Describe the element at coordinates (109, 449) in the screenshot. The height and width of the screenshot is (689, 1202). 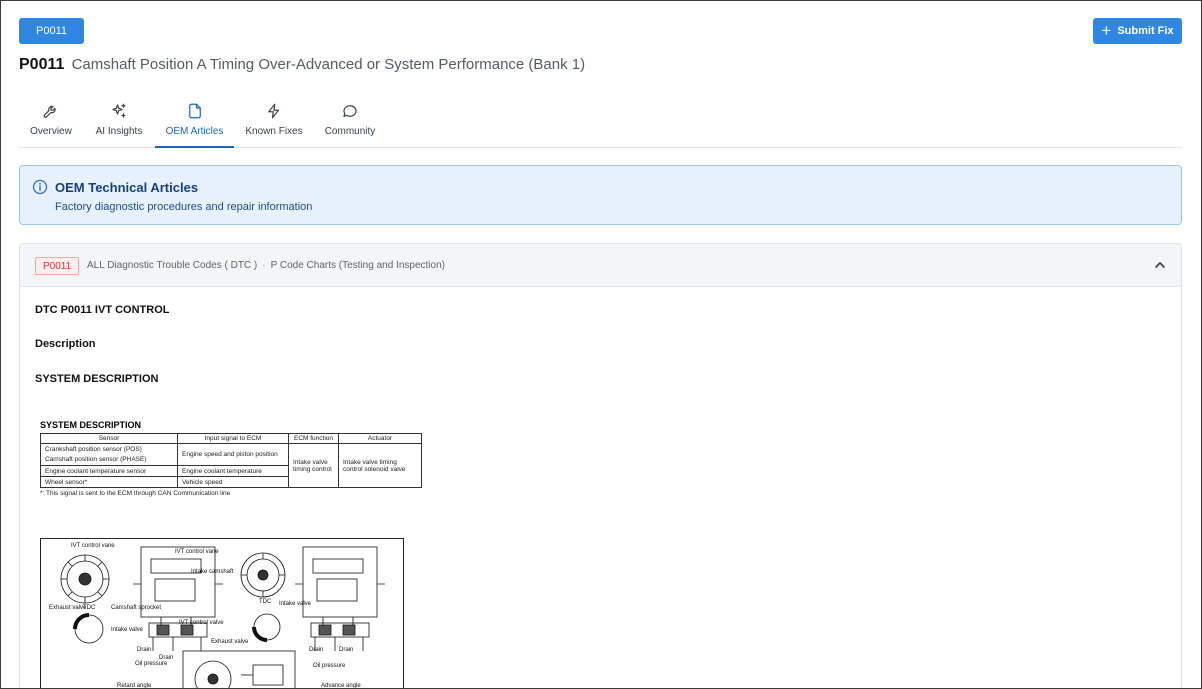
I see `table-cell: Crankshaft position sensor (POS)` at that location.